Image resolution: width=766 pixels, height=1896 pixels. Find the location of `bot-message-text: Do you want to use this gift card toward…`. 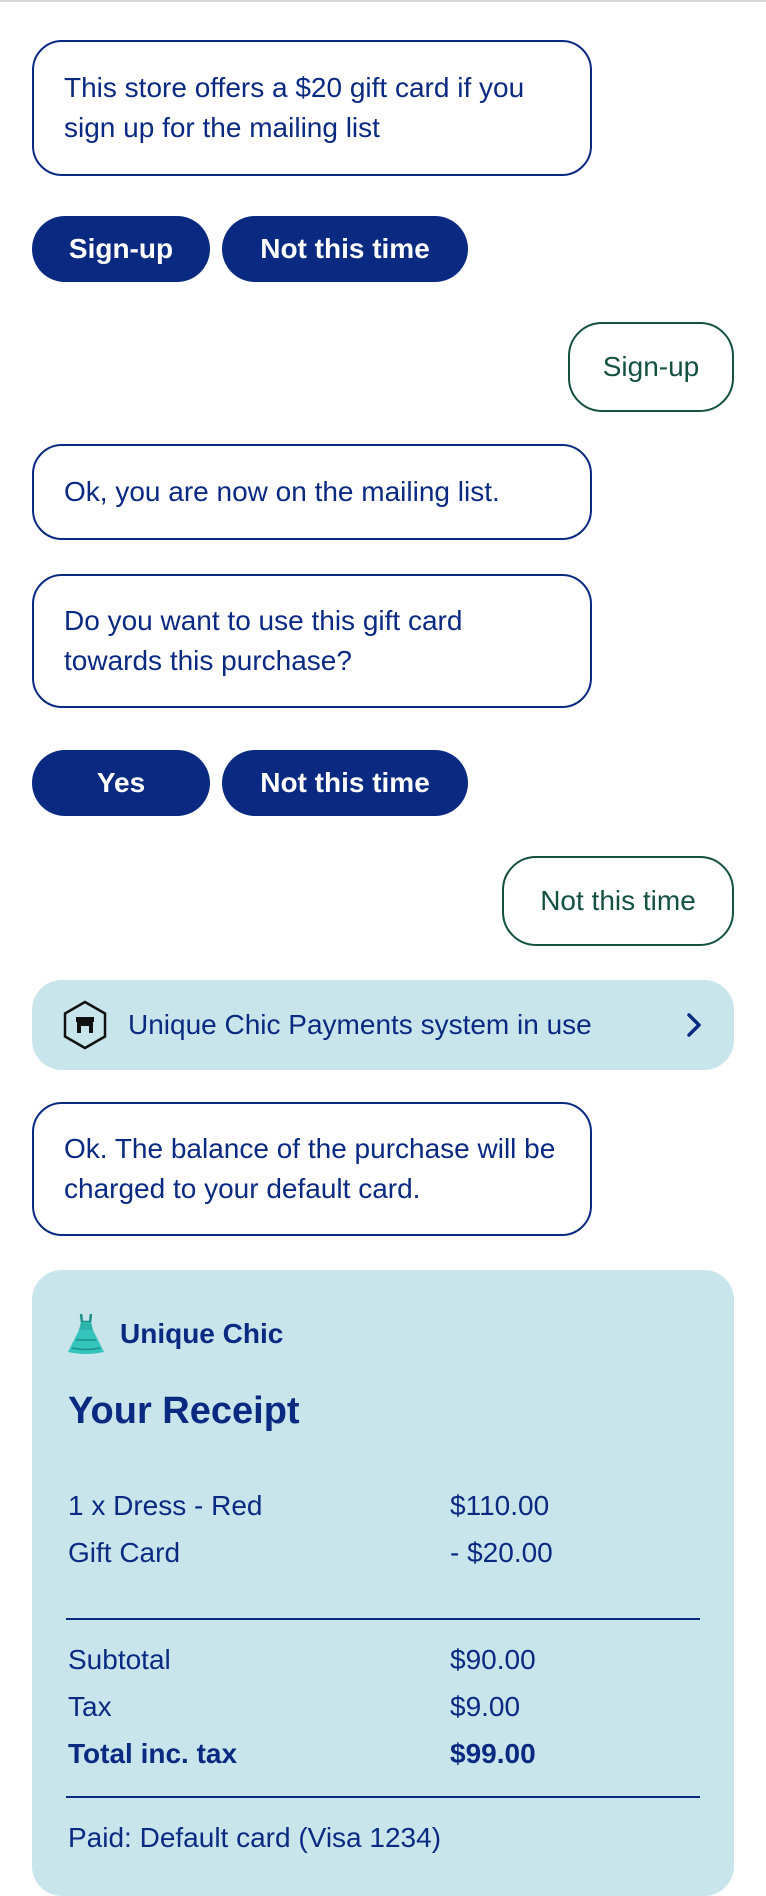

bot-message-text: Do you want to use this gift card toward… is located at coordinates (263, 640).